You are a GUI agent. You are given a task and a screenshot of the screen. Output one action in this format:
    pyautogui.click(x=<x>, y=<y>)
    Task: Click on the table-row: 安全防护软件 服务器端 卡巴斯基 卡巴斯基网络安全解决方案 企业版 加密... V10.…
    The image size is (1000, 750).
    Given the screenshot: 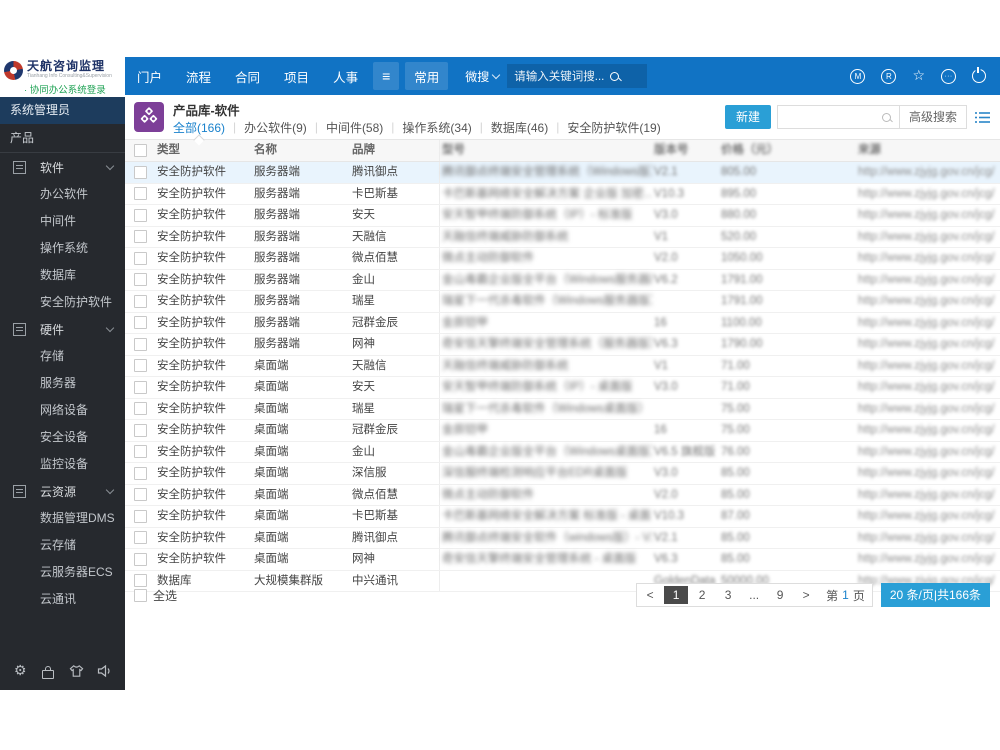 What is the action you would take?
    pyautogui.click(x=562, y=194)
    